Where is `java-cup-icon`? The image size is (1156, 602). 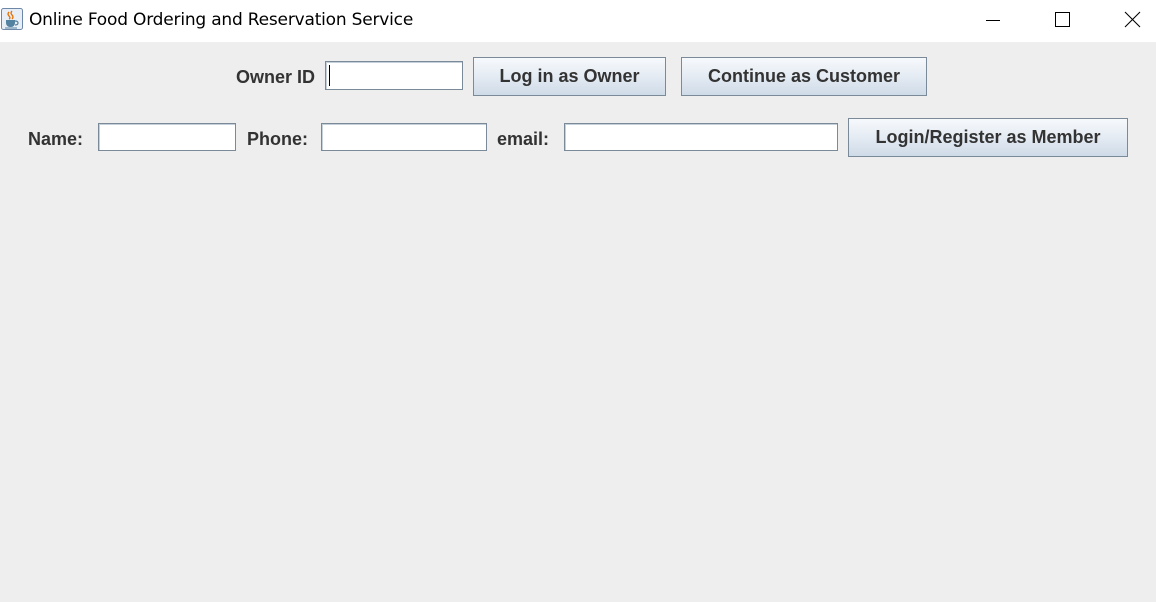
java-cup-icon is located at coordinates (12, 19).